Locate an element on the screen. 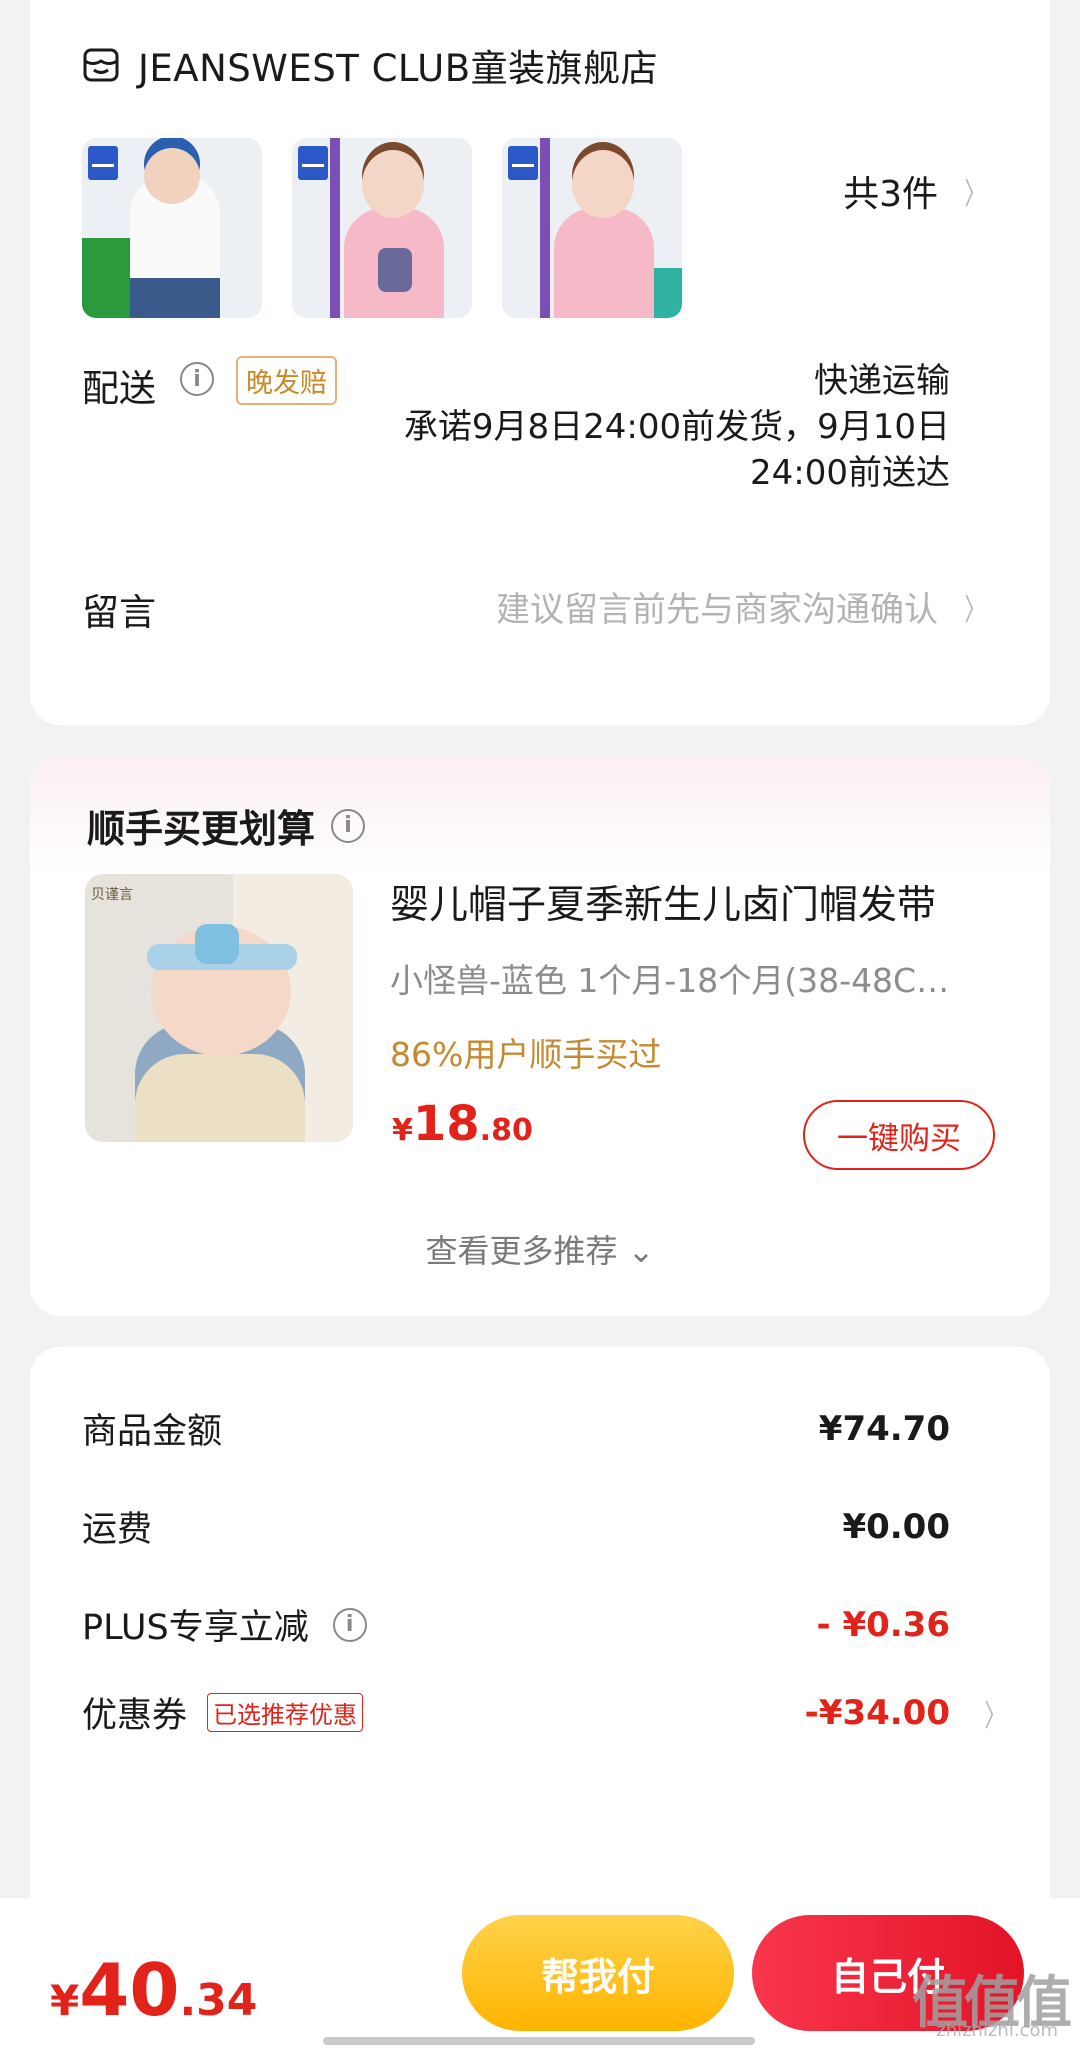 Image resolution: width=1080 pixels, height=2049 pixels. total-integer: 40 is located at coordinates (129, 1990).